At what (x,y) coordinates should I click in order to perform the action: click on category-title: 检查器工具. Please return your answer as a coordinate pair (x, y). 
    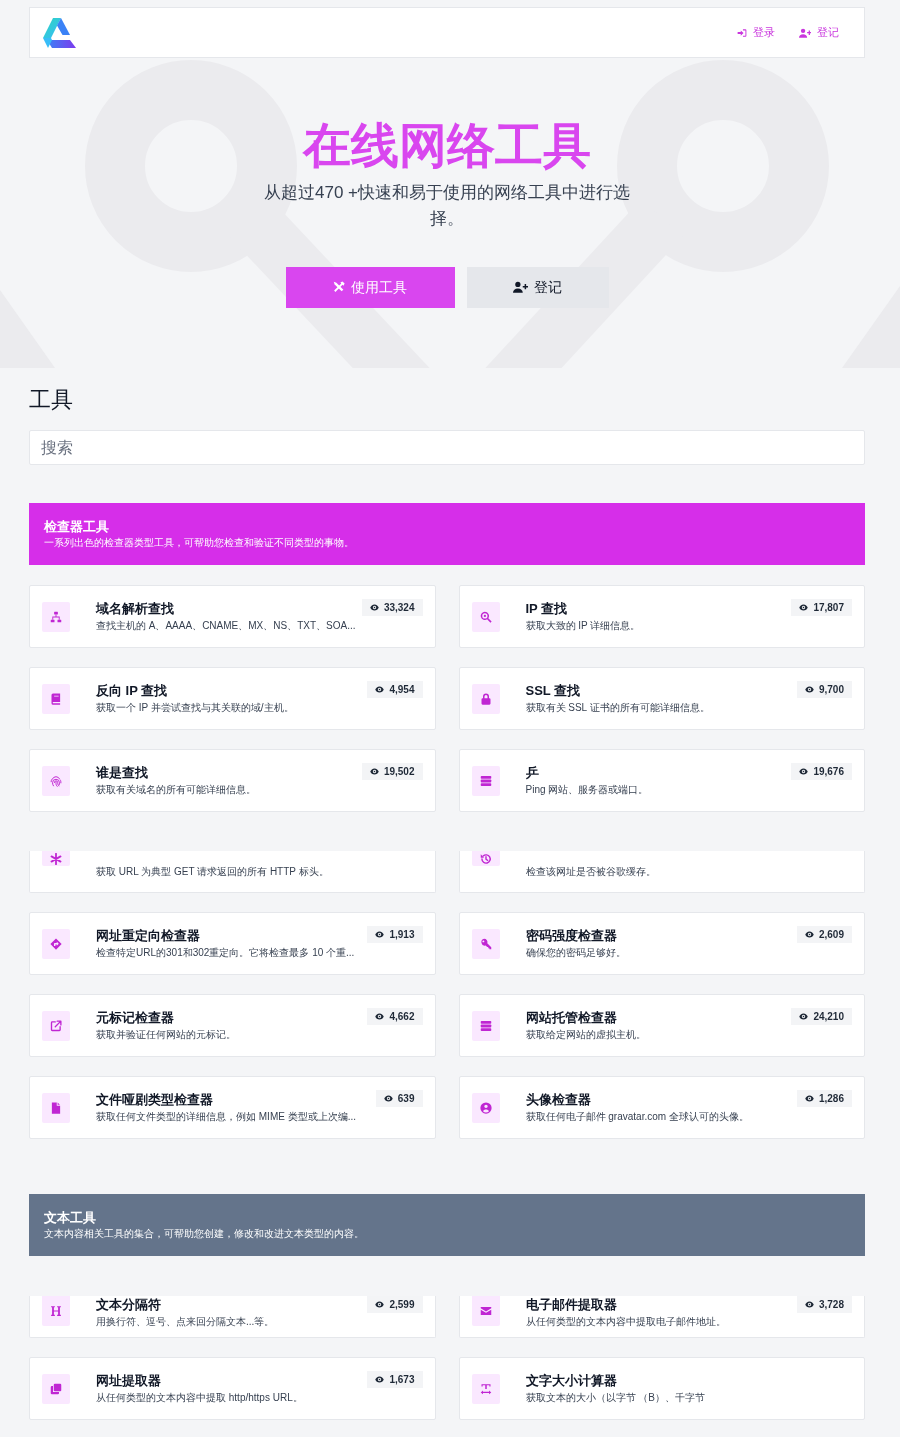
    Looking at the image, I should click on (77, 527).